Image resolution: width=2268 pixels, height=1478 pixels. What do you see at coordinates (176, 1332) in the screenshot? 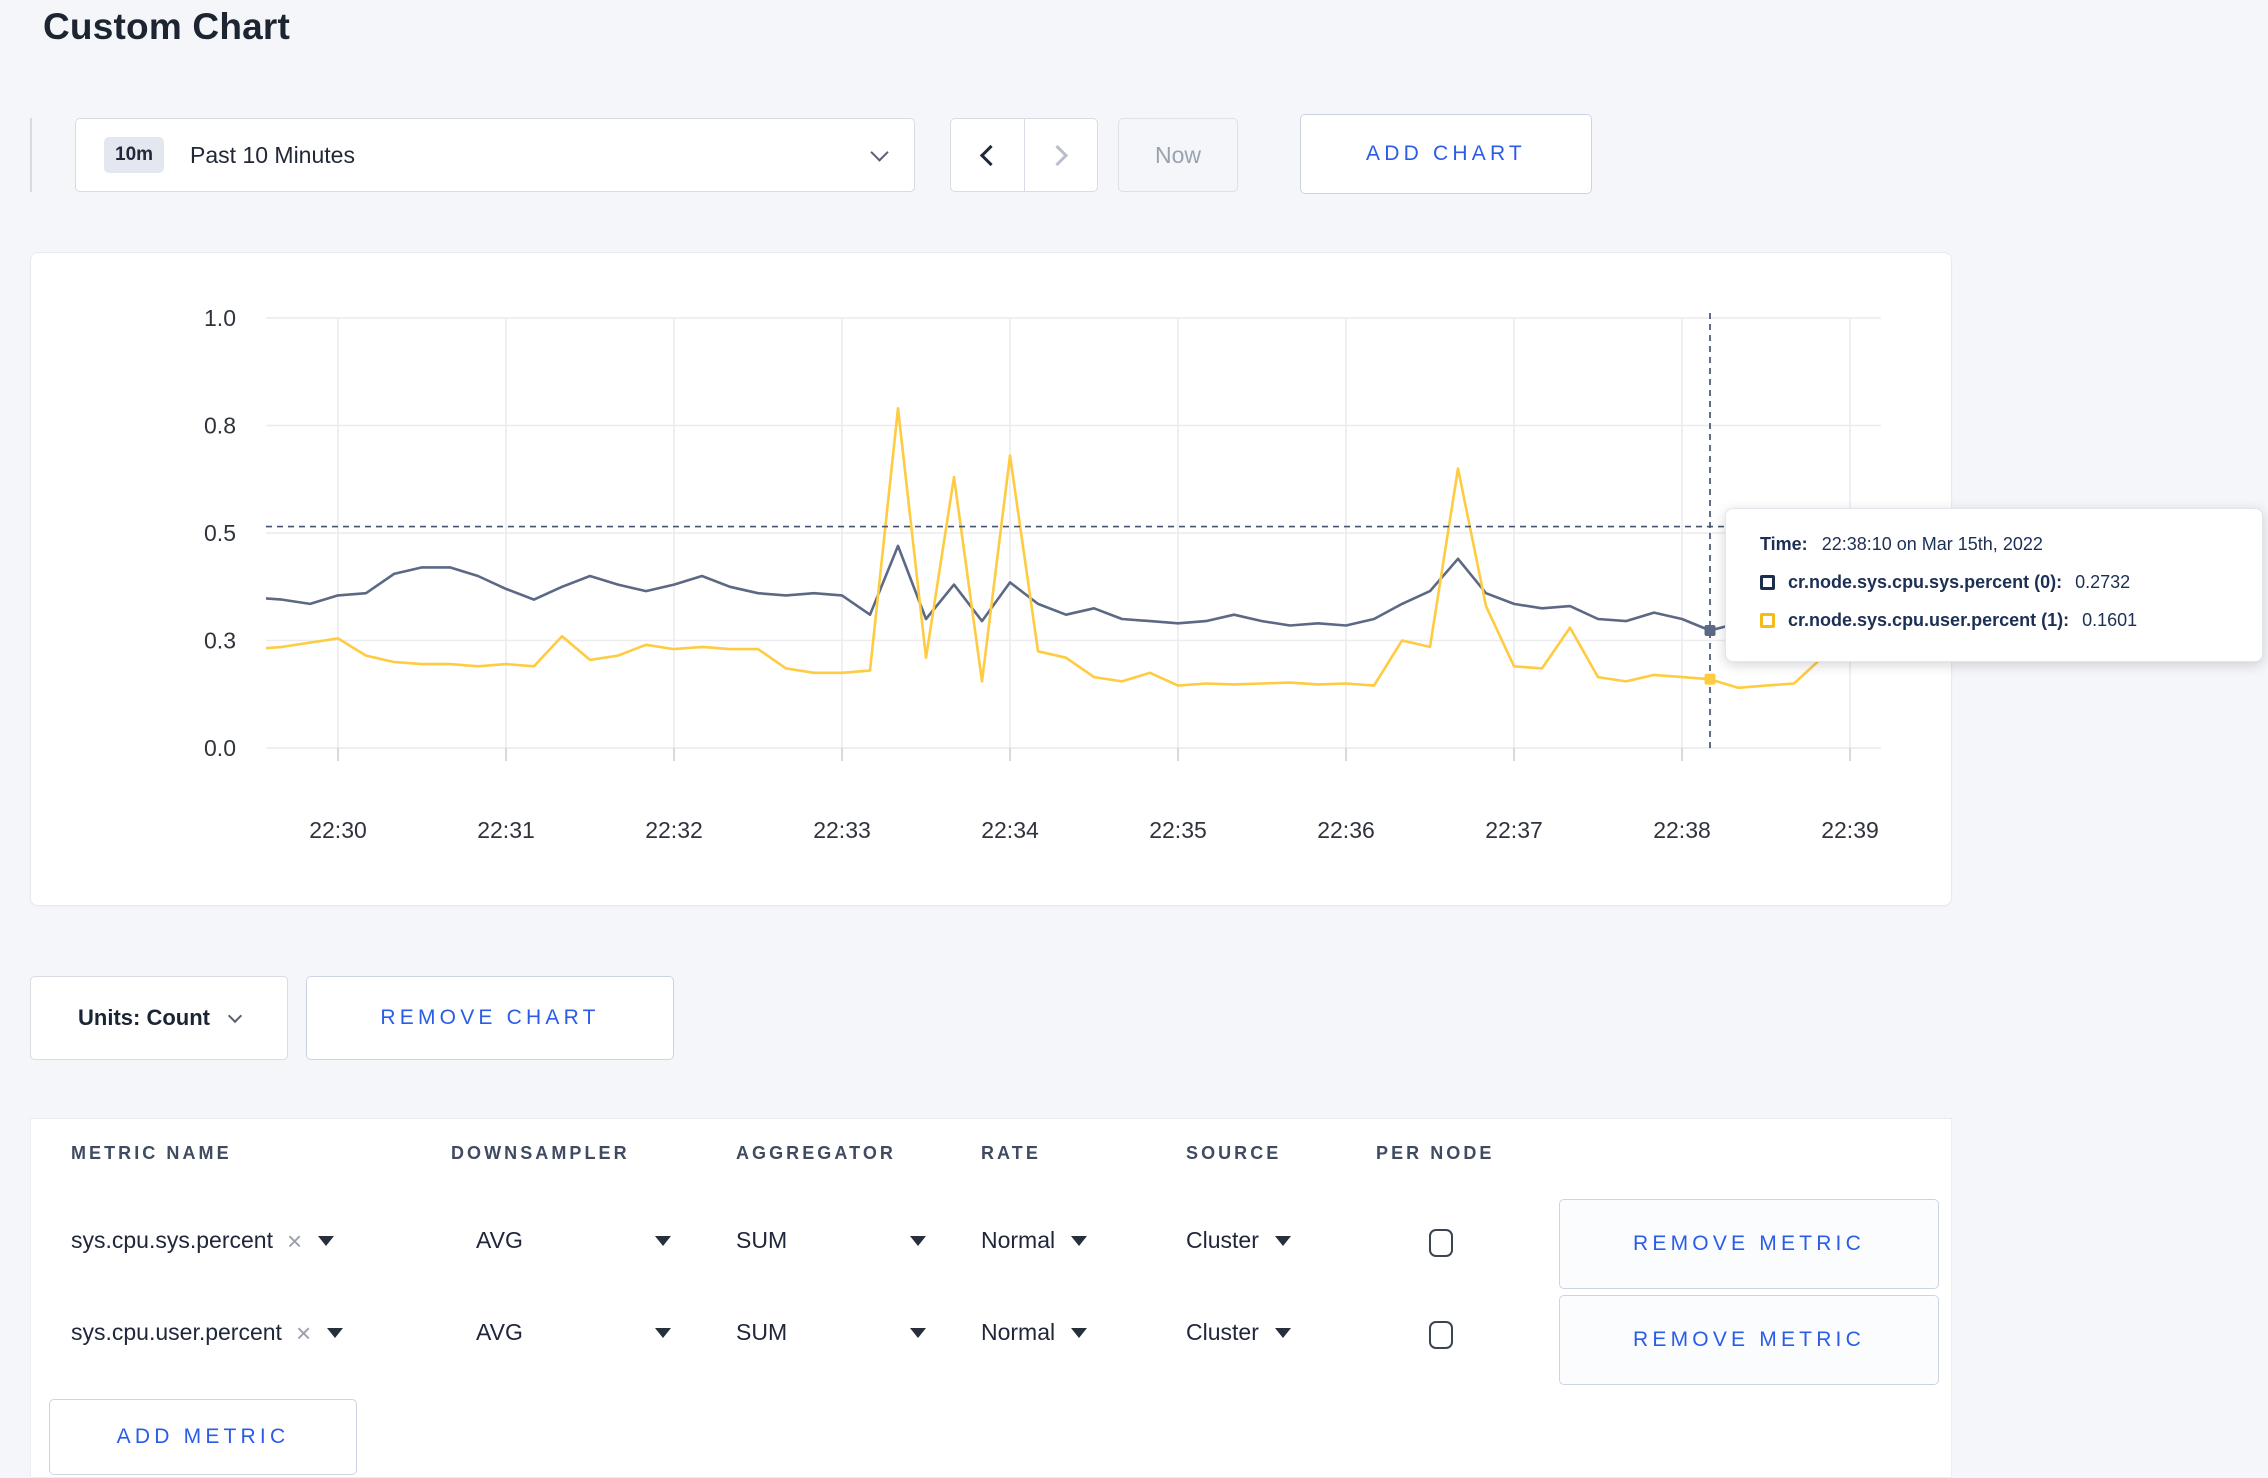
I see `metric-name-value: sys.cpu.user.percent` at bounding box center [176, 1332].